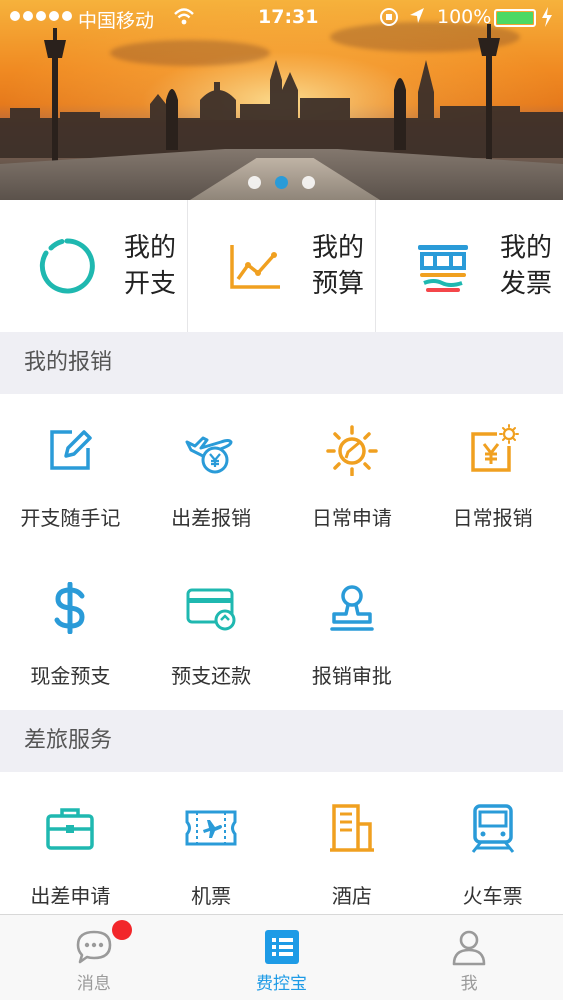 Image resolution: width=563 pixels, height=1000 pixels. I want to click on grid-item-expense-note: 开支随手记, so click(70, 473).